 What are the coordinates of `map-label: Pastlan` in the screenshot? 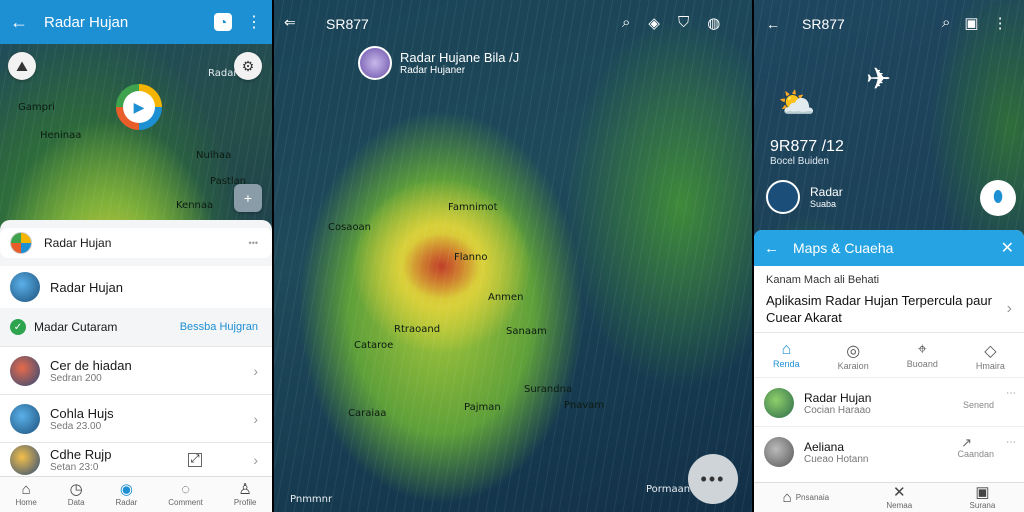 It's located at (228, 181).